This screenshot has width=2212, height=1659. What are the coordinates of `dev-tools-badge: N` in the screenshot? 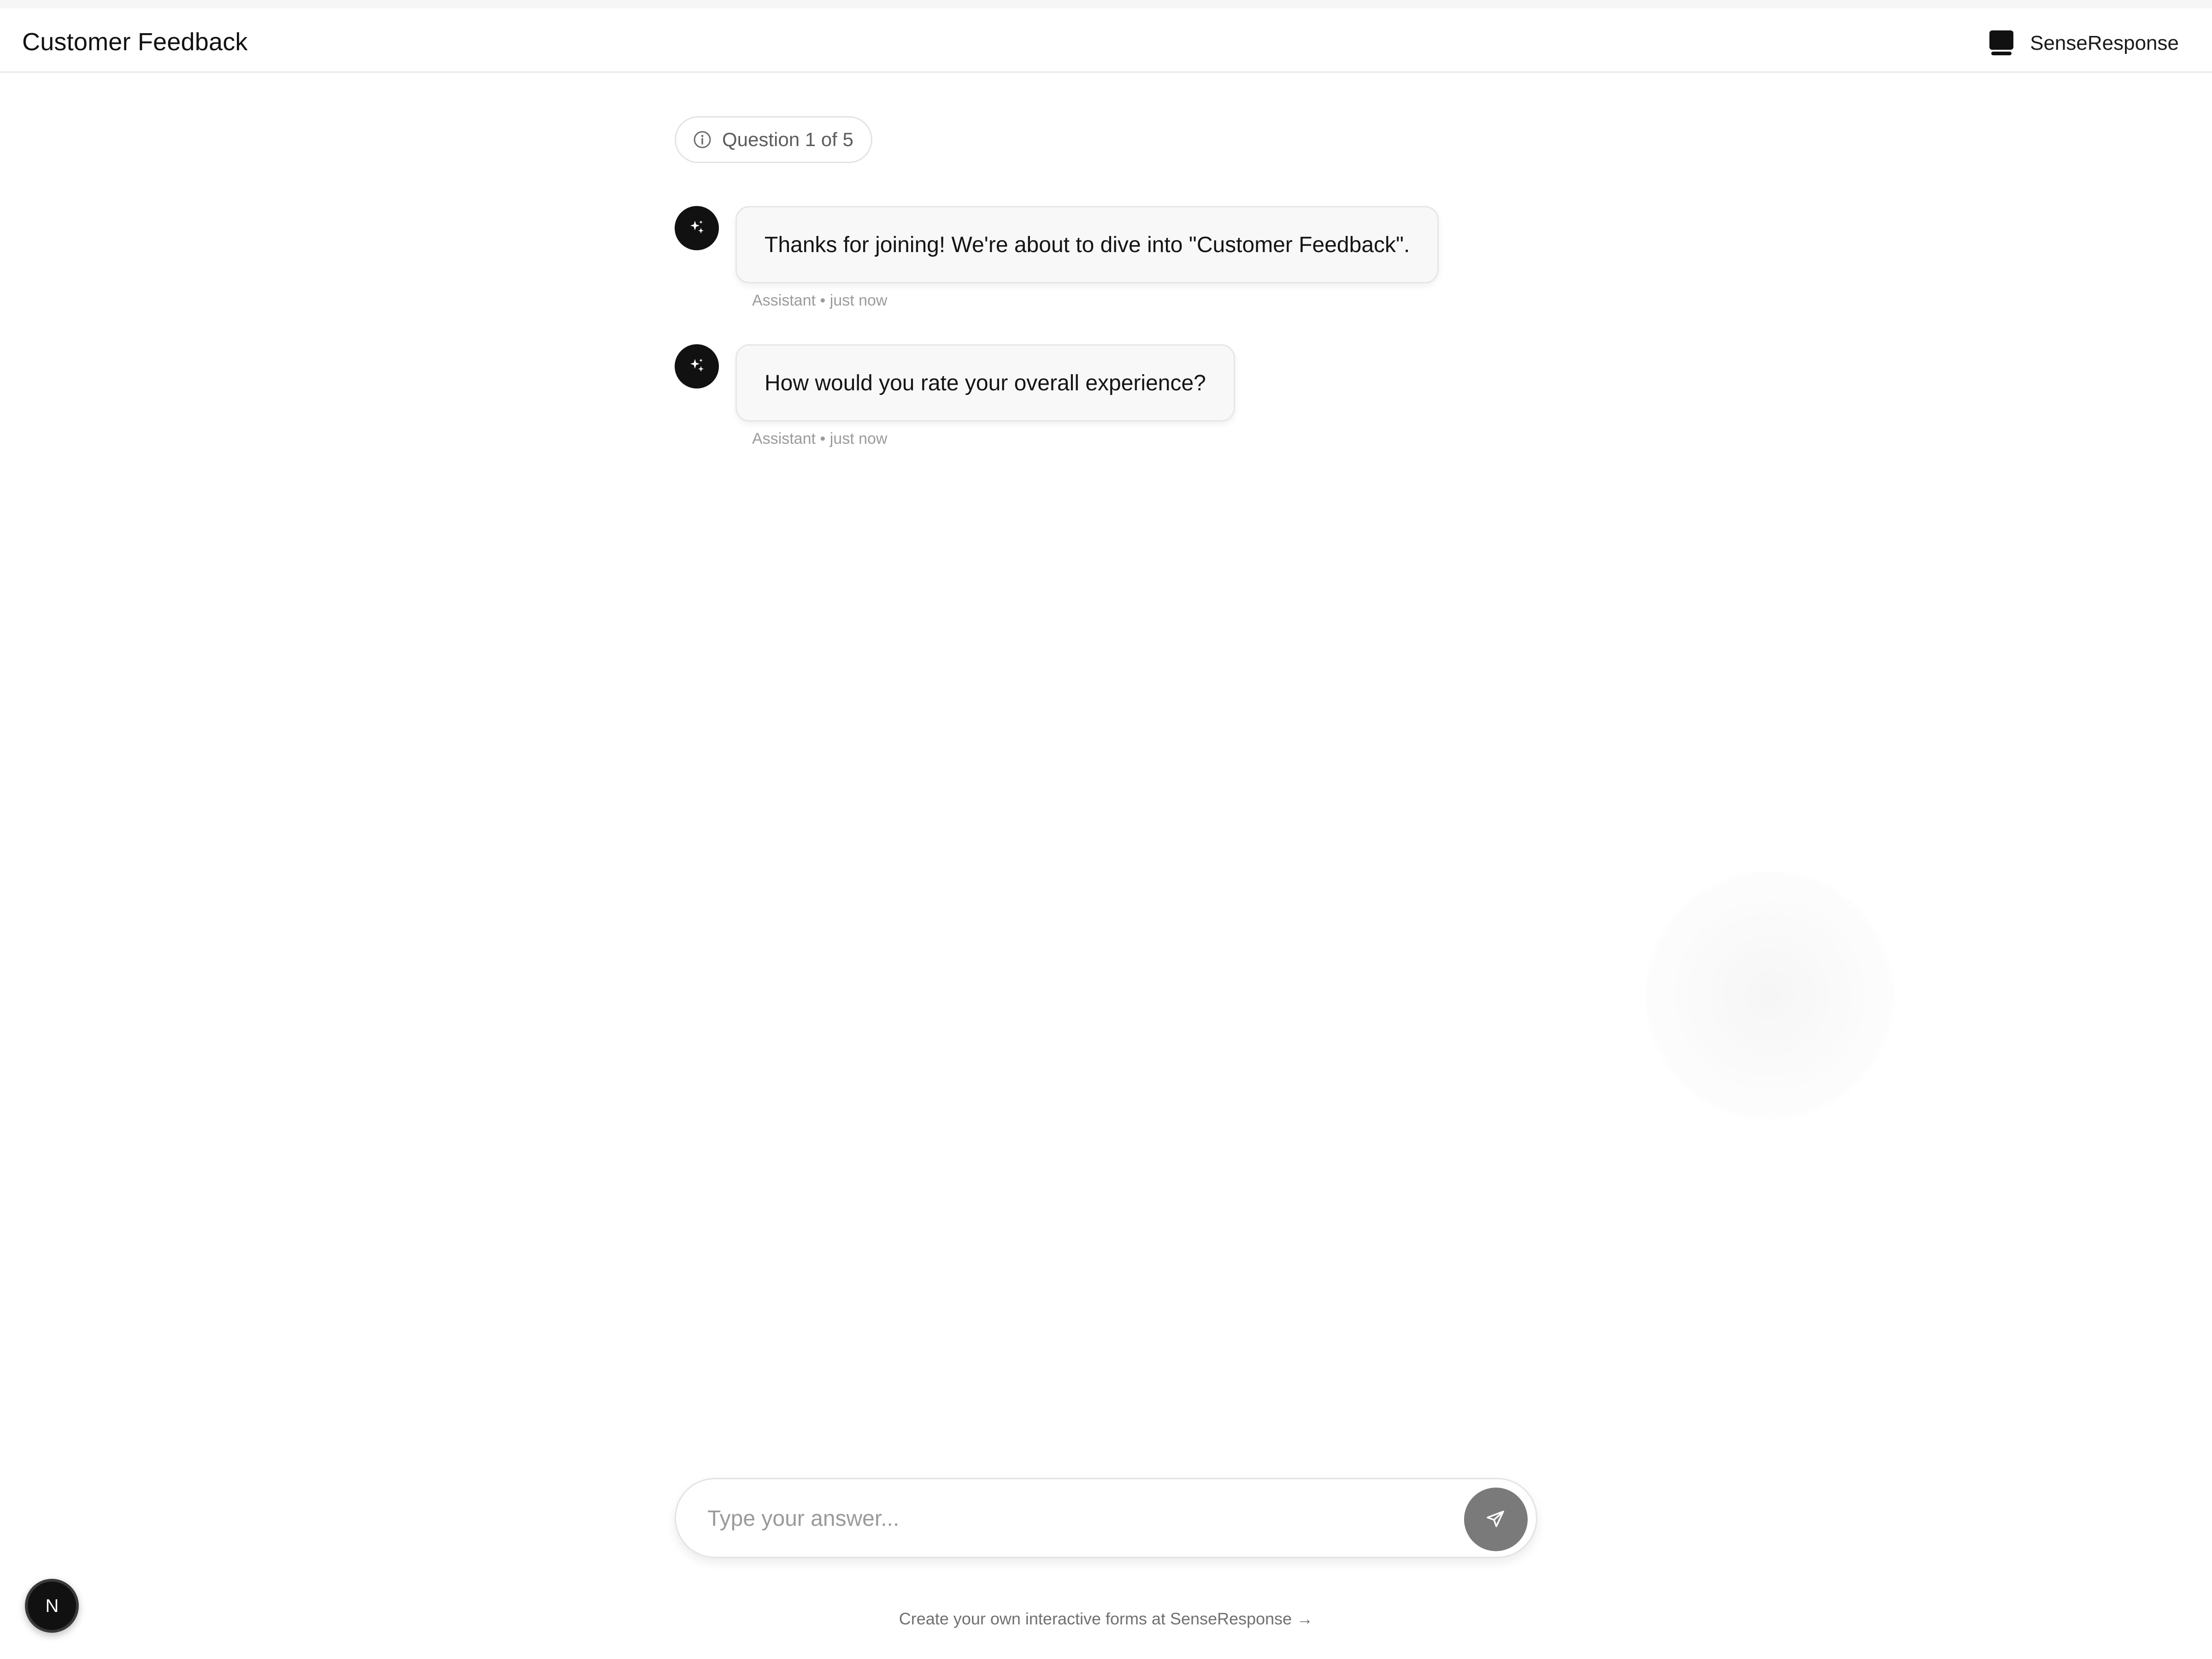 It's located at (52, 1606).